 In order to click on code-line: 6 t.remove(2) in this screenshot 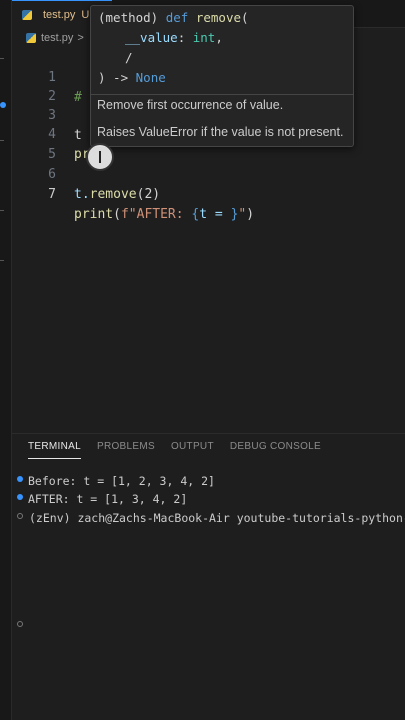, I will do `click(208, 173)`.